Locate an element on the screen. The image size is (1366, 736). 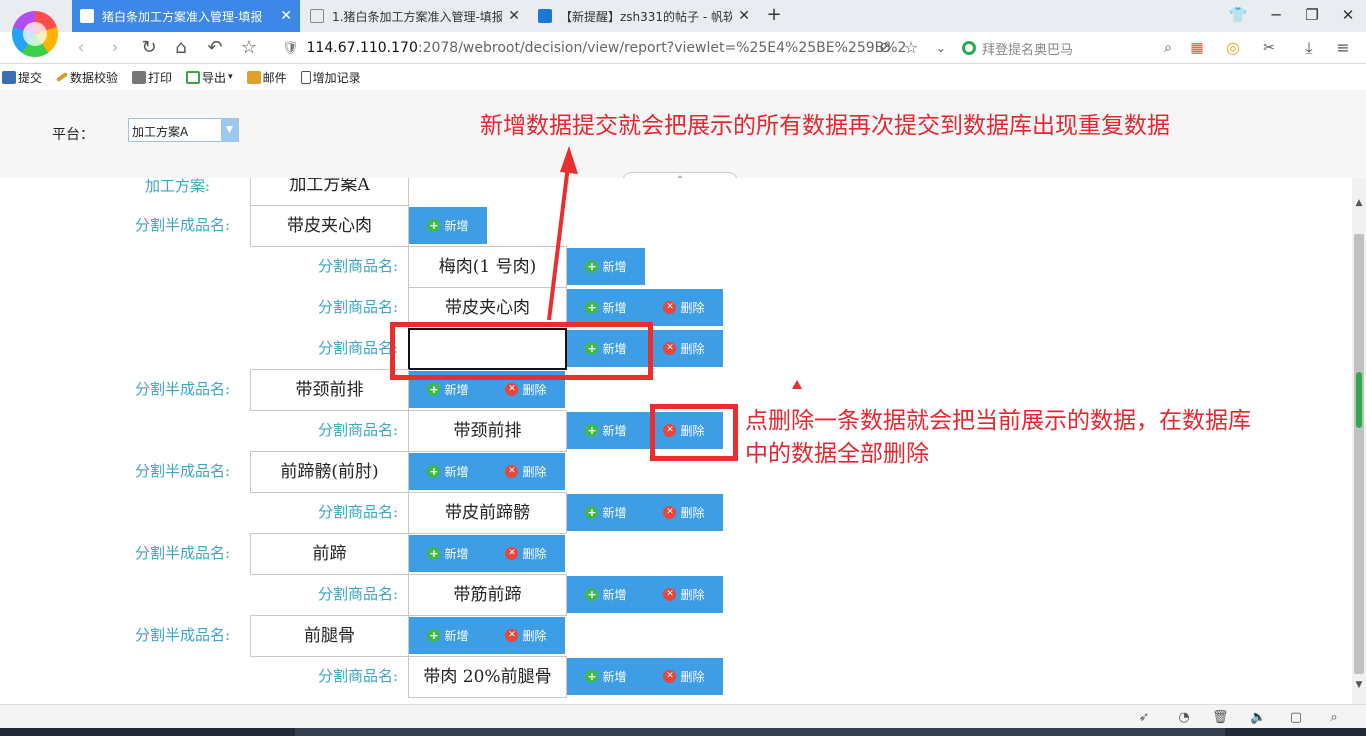
window-icon: ▢ is located at coordinates (1296, 717).